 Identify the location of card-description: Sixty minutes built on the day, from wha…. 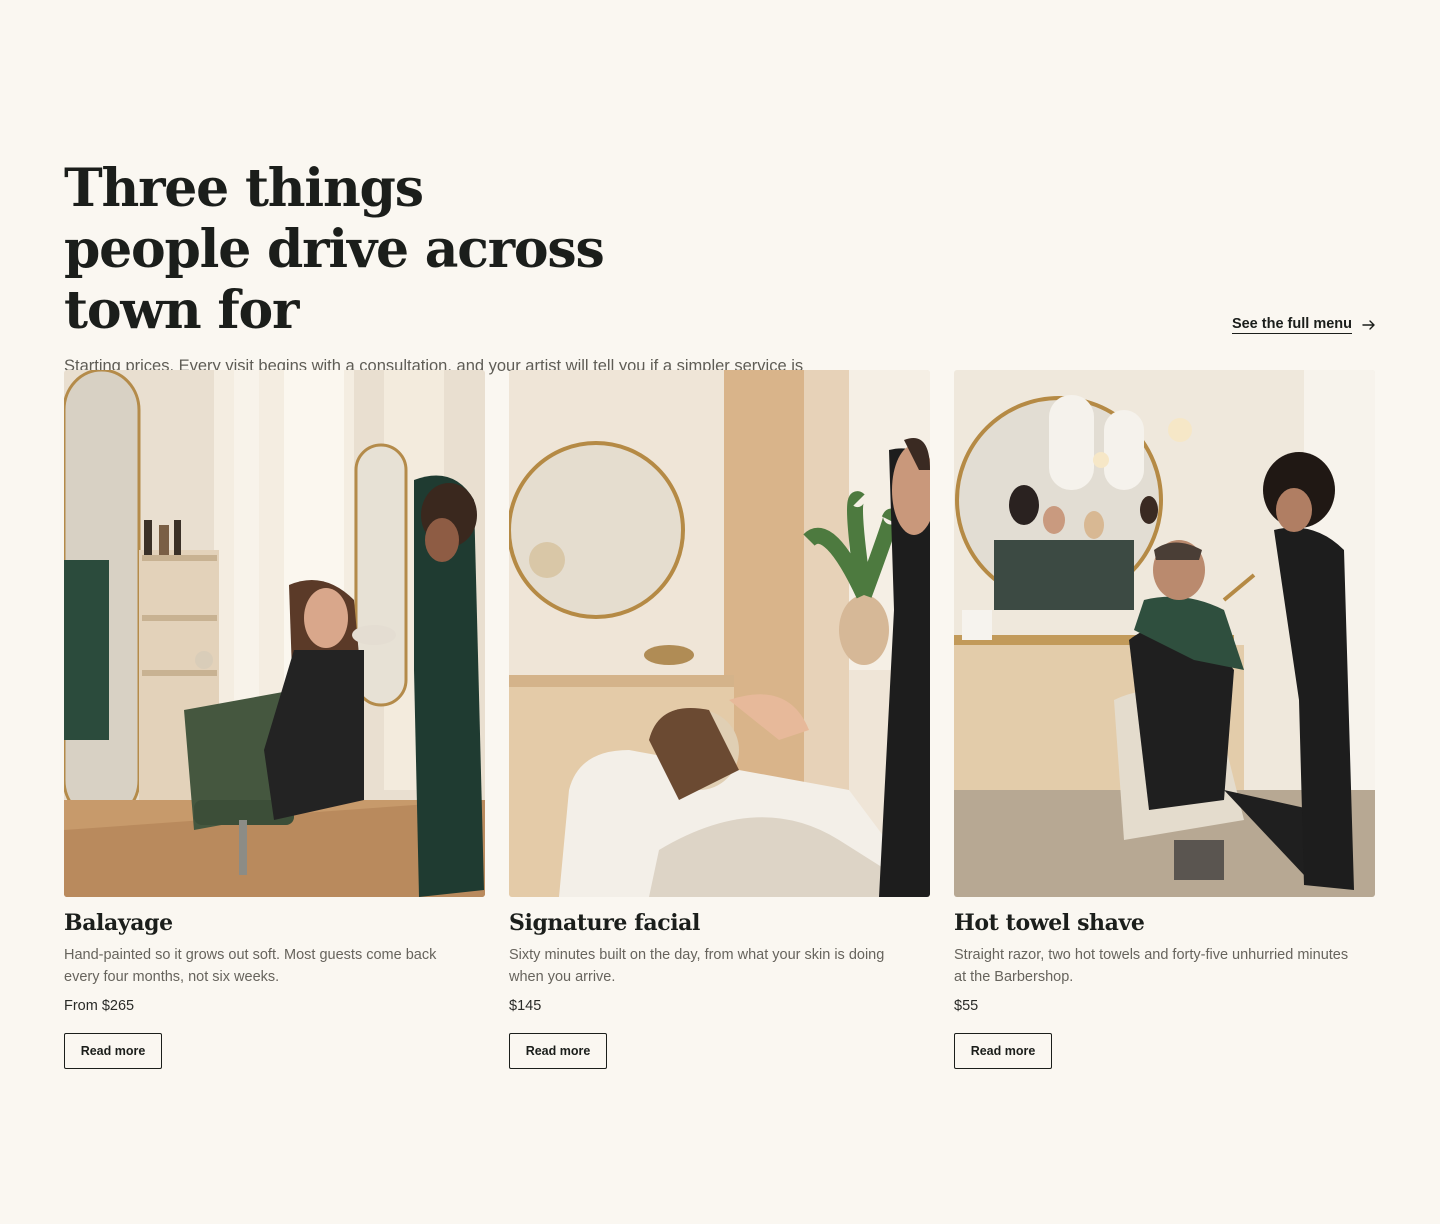
(697, 966).